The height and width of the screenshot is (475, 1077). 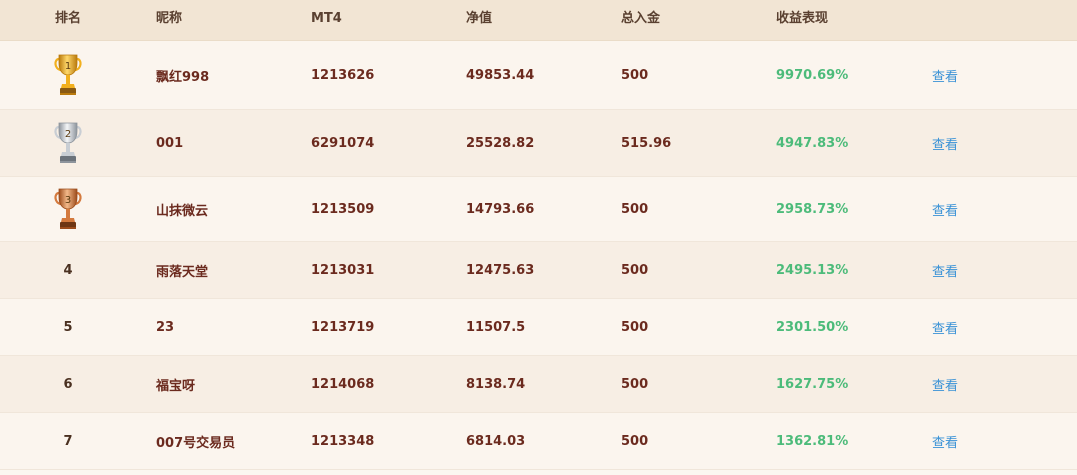 I want to click on equity-cell: 6814.03, so click(x=496, y=441).